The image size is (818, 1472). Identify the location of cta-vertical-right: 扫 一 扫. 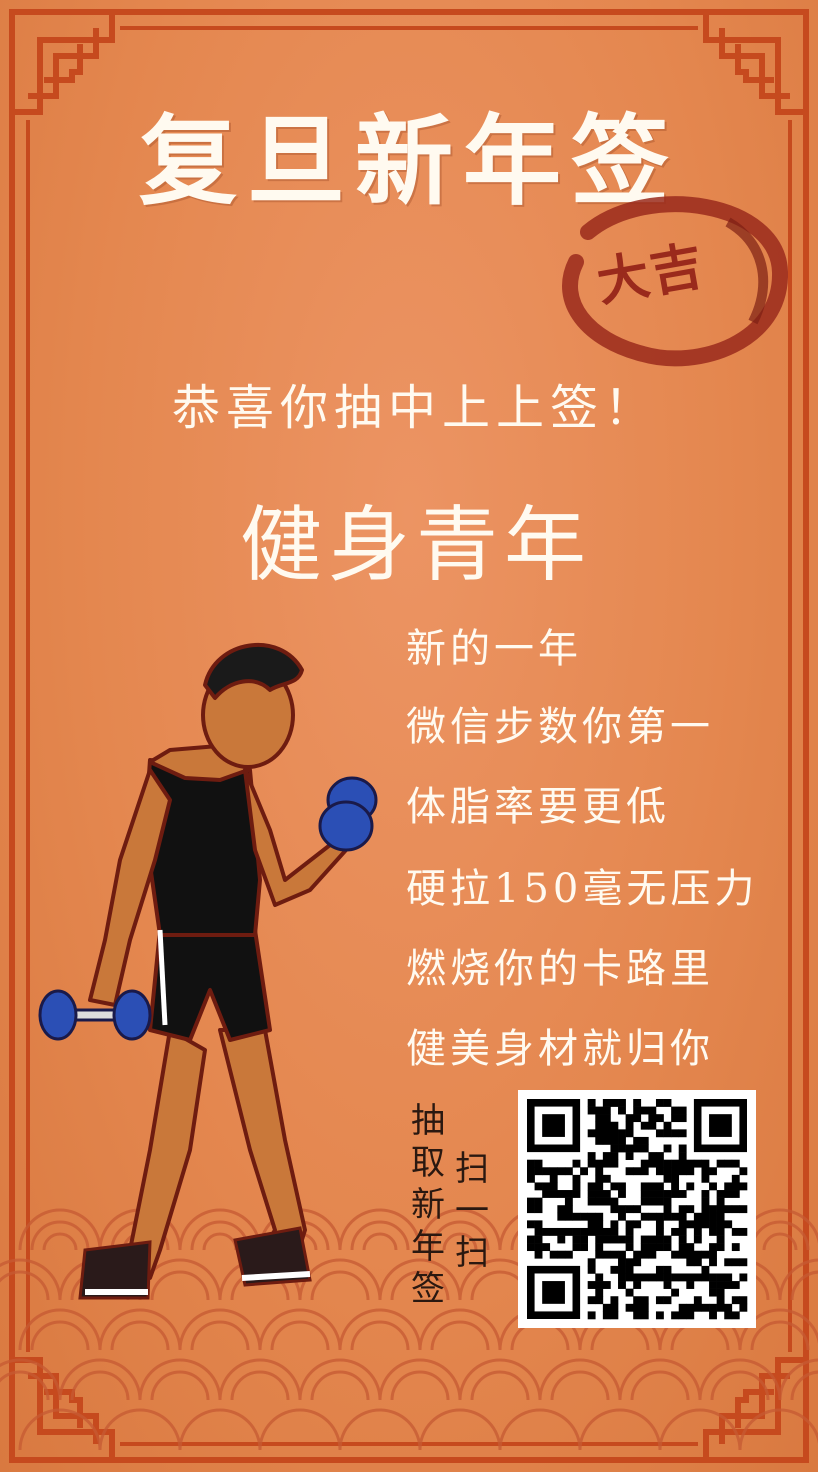
(472, 1211).